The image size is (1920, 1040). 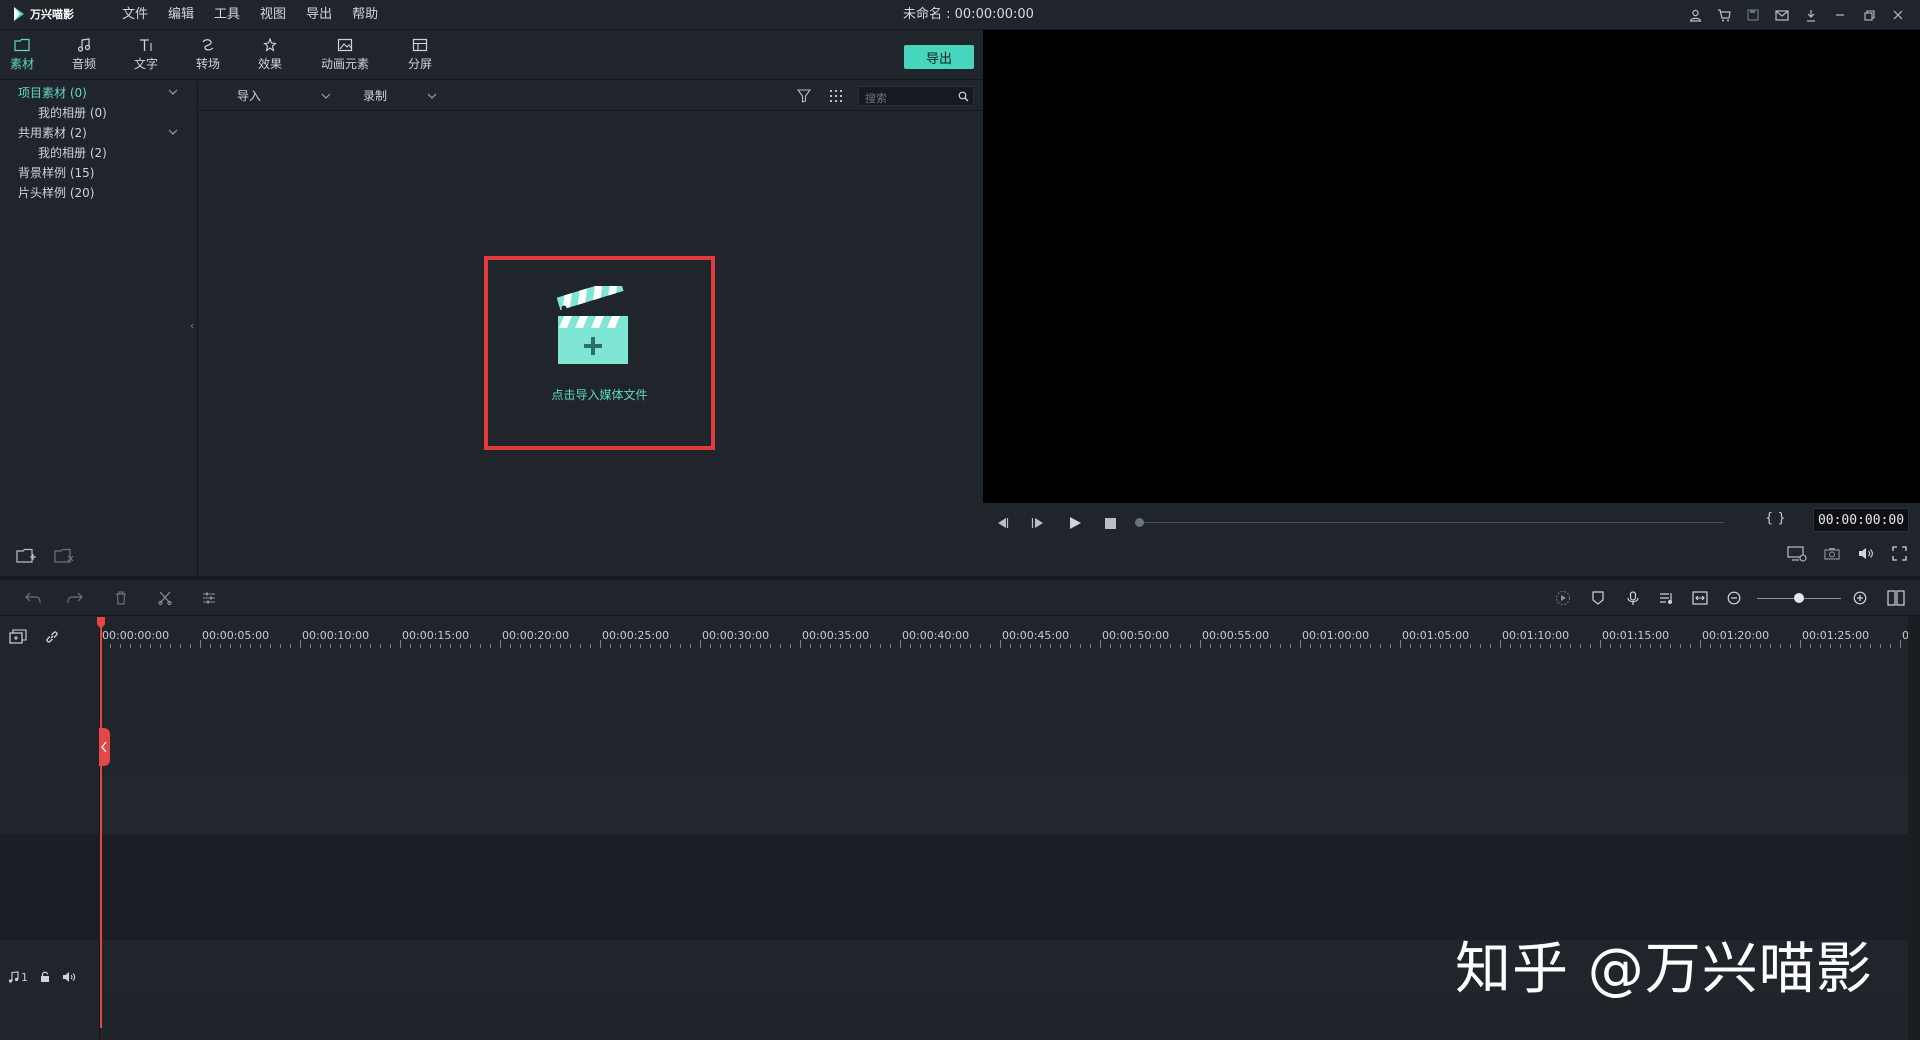 What do you see at coordinates (836, 96) in the screenshot?
I see `grid-view-icon` at bounding box center [836, 96].